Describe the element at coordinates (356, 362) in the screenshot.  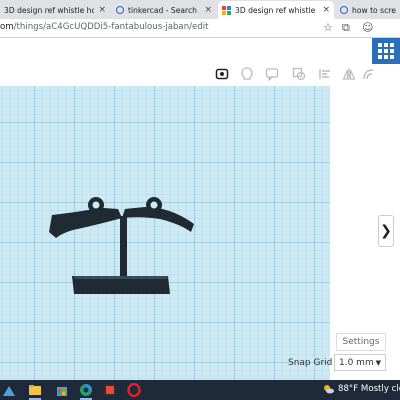
I see `snap-grid-value: 1.0 mm` at that location.